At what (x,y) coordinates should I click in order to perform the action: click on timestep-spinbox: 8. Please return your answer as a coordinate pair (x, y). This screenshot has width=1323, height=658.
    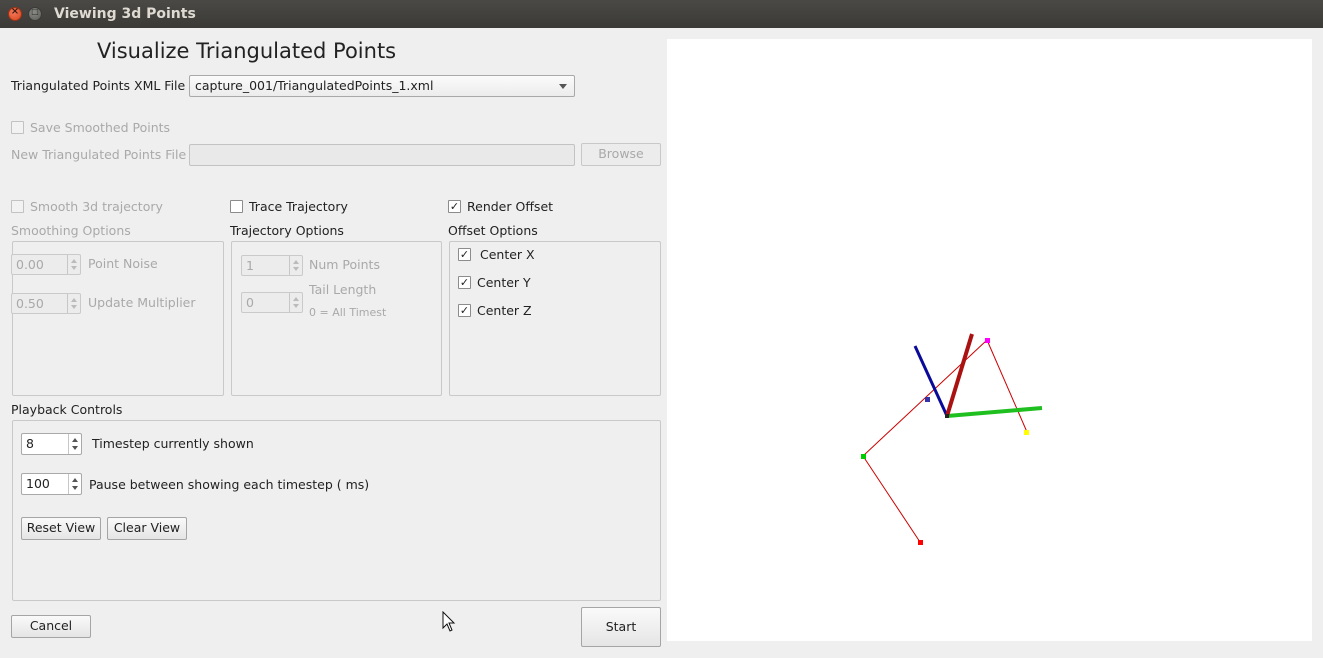
    Looking at the image, I should click on (51, 444).